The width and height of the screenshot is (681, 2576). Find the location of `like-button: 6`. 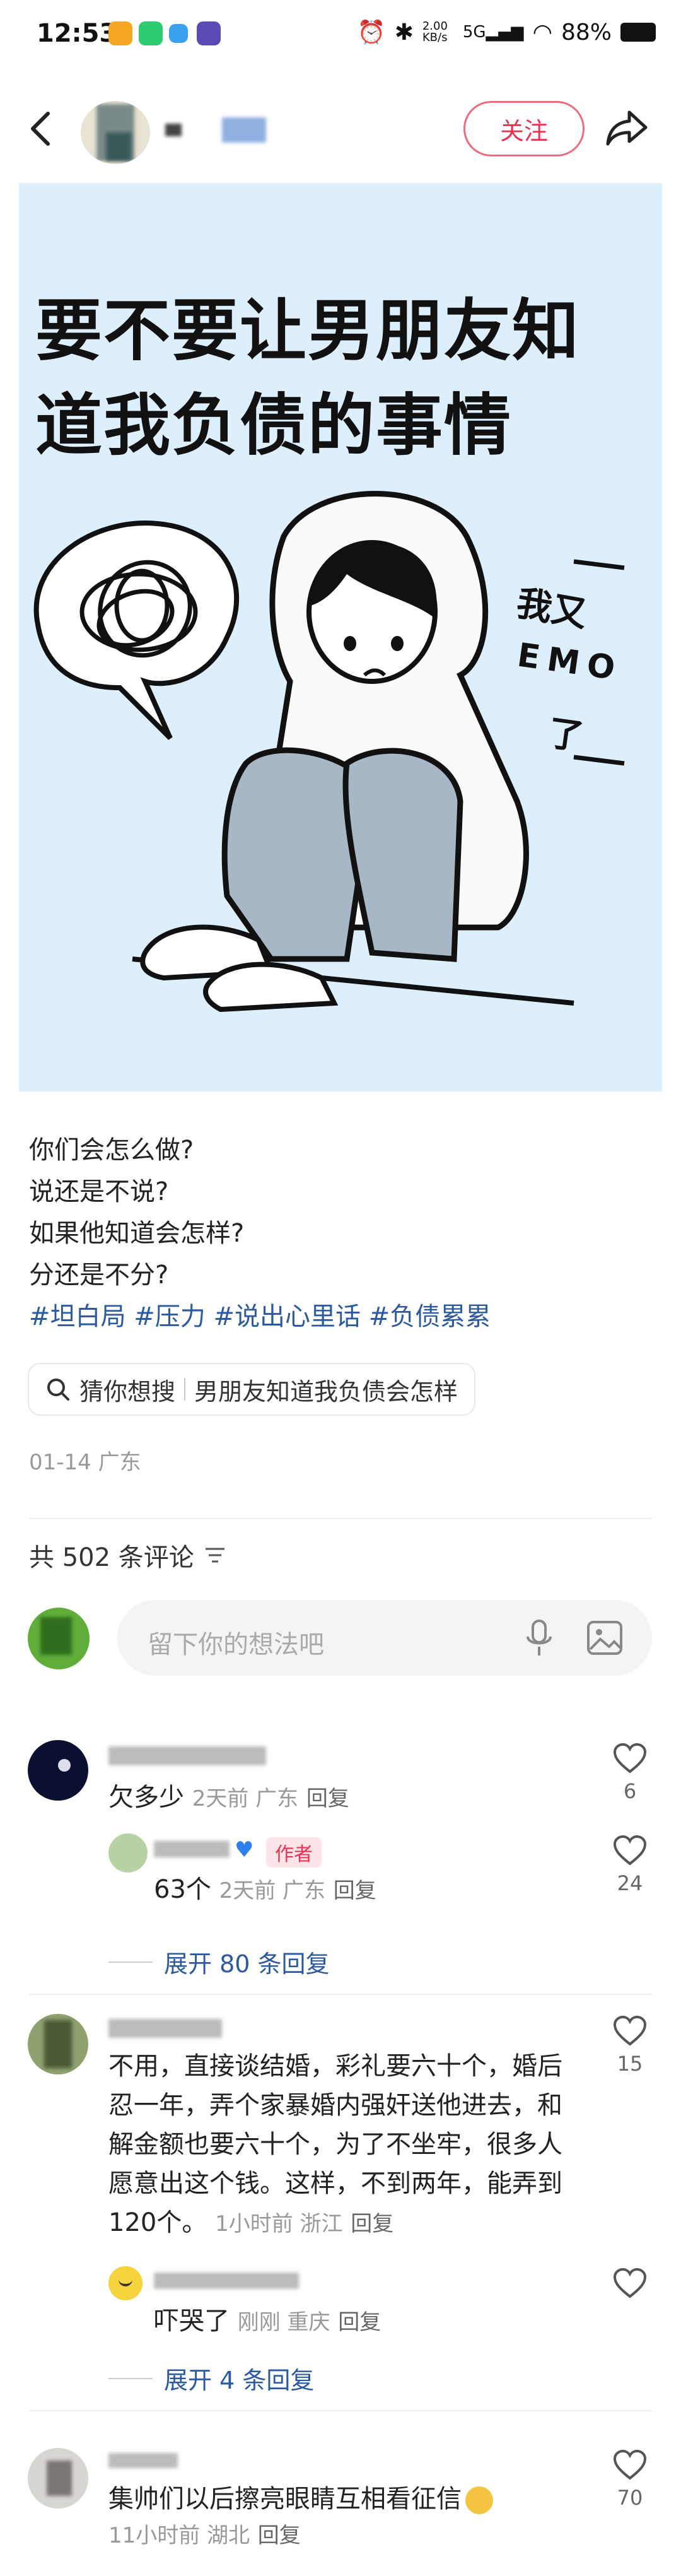

like-button: 6 is located at coordinates (630, 1773).